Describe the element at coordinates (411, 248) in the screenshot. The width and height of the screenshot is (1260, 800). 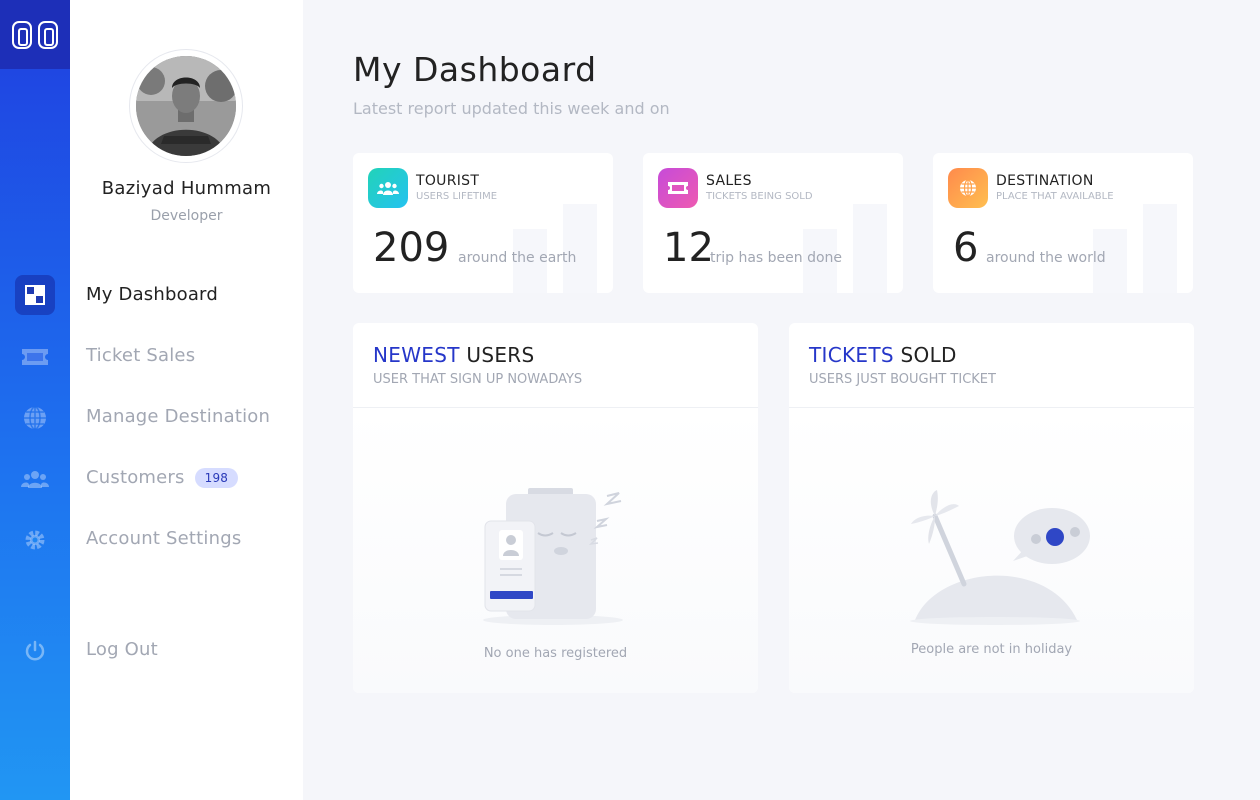
I see `stat-value: 209` at that location.